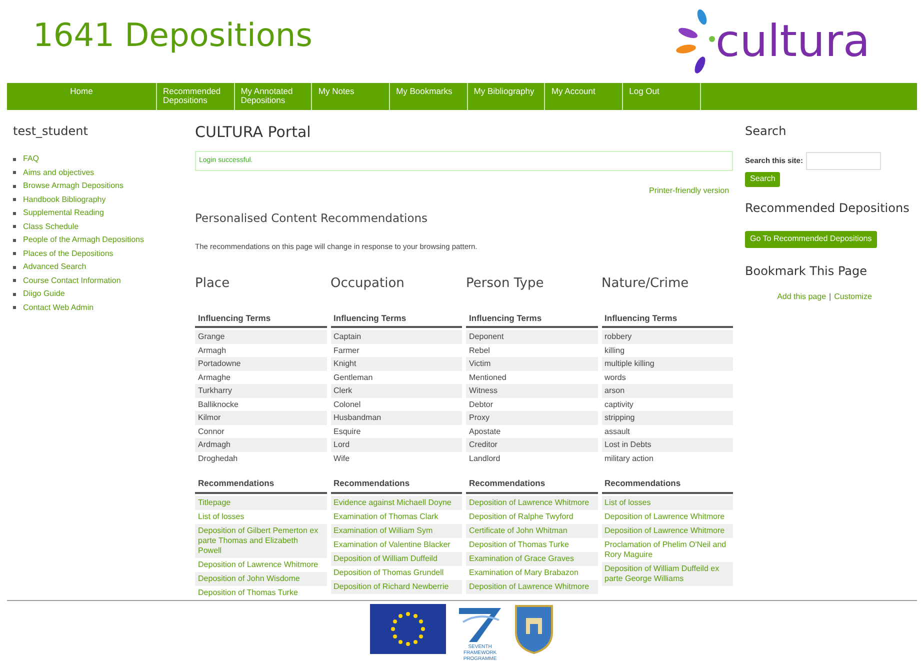  I want to click on recommendation-link: Deposition of Richard Newberrie, so click(396, 587).